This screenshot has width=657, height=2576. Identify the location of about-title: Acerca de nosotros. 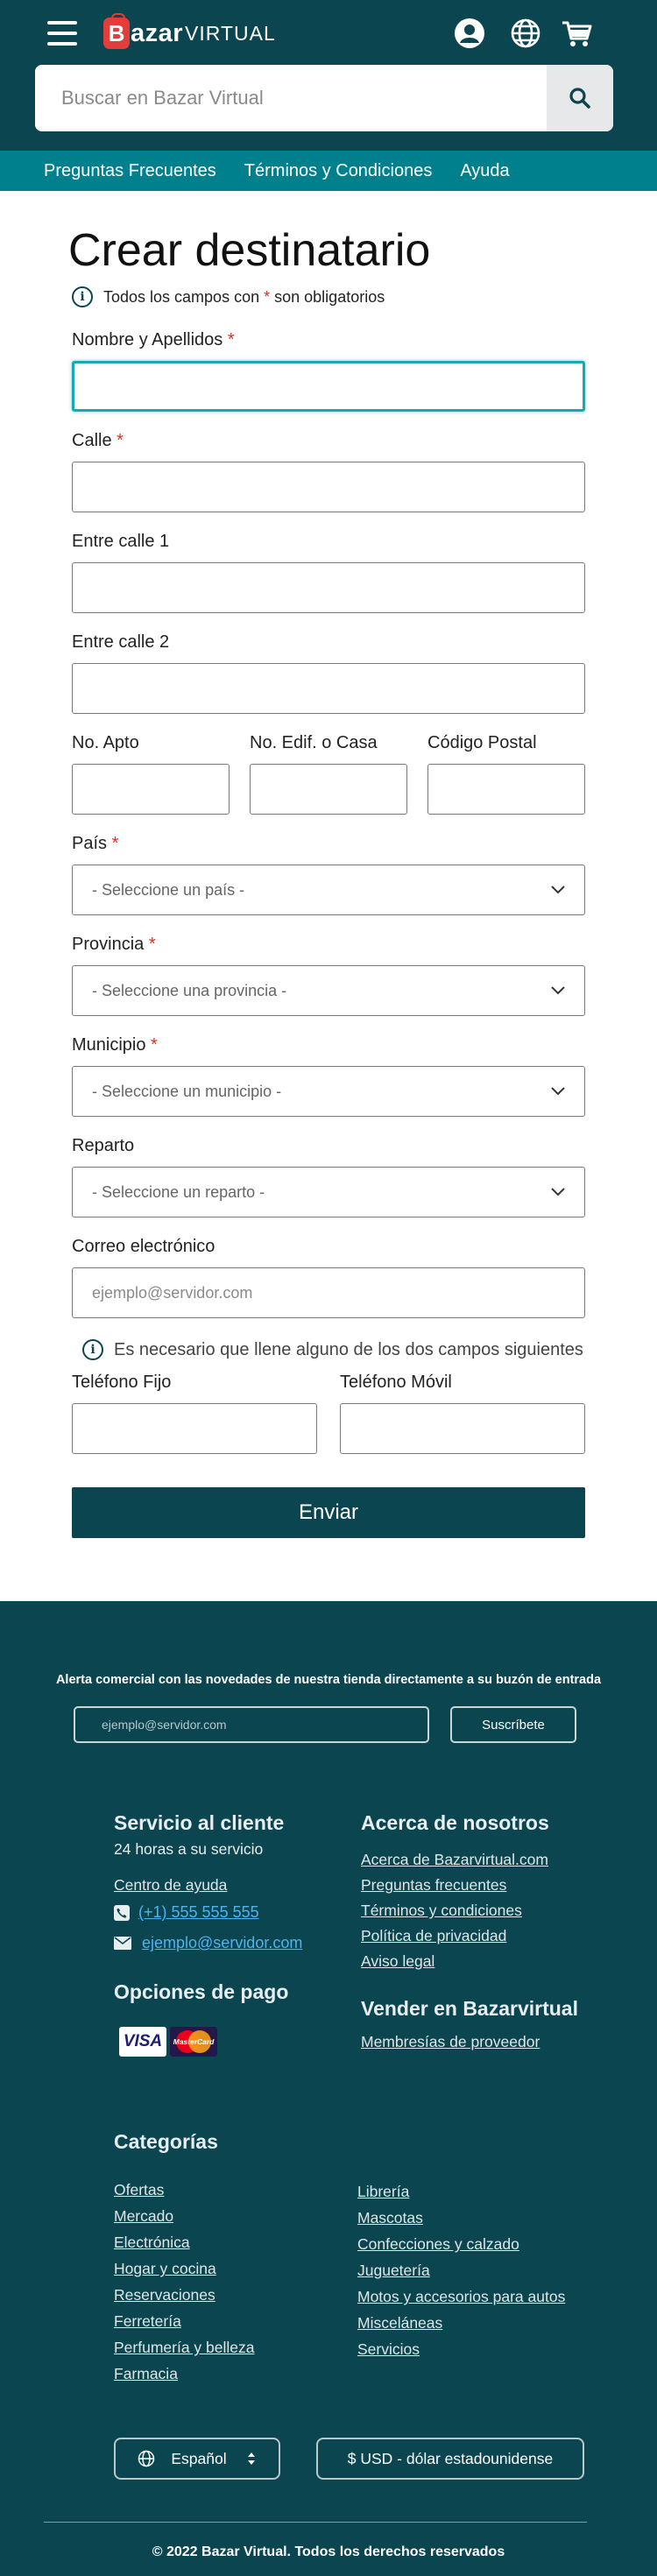
(455, 1823).